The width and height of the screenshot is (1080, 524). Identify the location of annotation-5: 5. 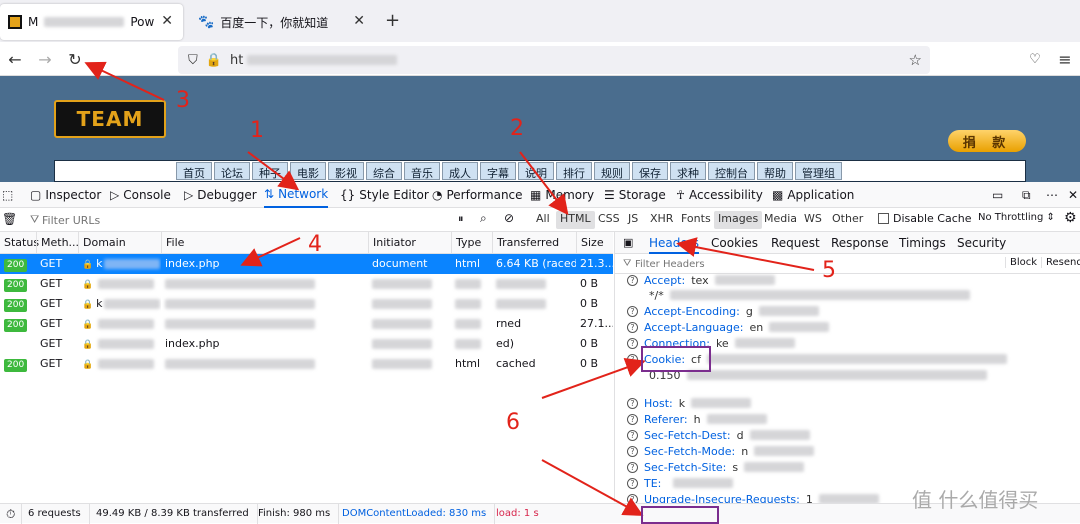
(829, 270).